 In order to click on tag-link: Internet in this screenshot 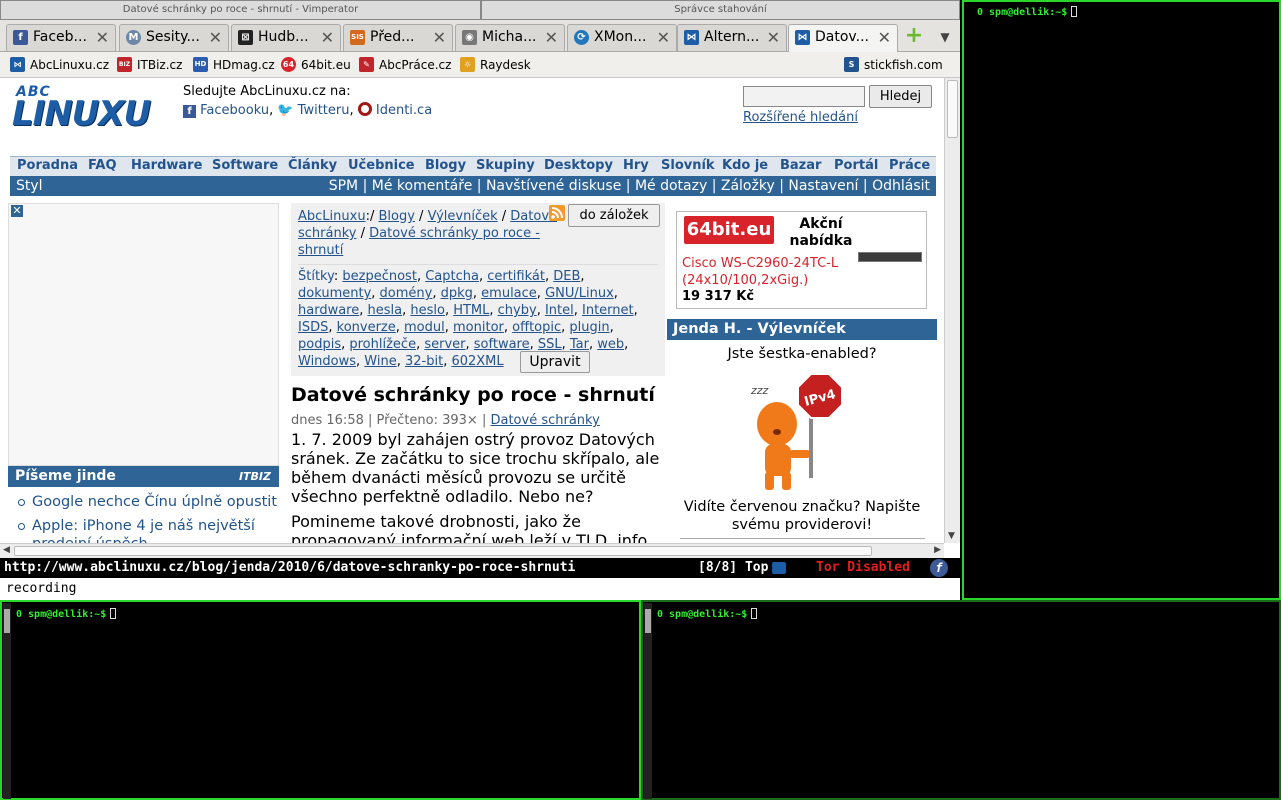, I will do `click(608, 310)`.